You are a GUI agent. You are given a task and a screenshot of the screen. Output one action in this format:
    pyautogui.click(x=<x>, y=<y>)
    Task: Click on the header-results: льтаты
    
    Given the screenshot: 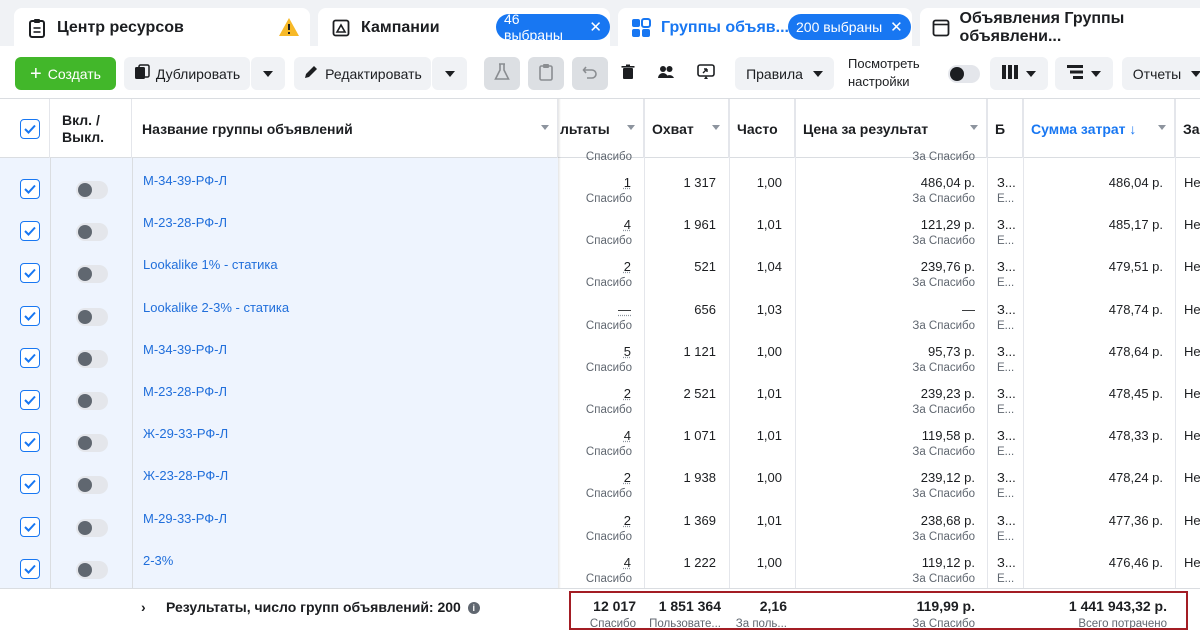 What is the action you would take?
    pyautogui.click(x=602, y=128)
    